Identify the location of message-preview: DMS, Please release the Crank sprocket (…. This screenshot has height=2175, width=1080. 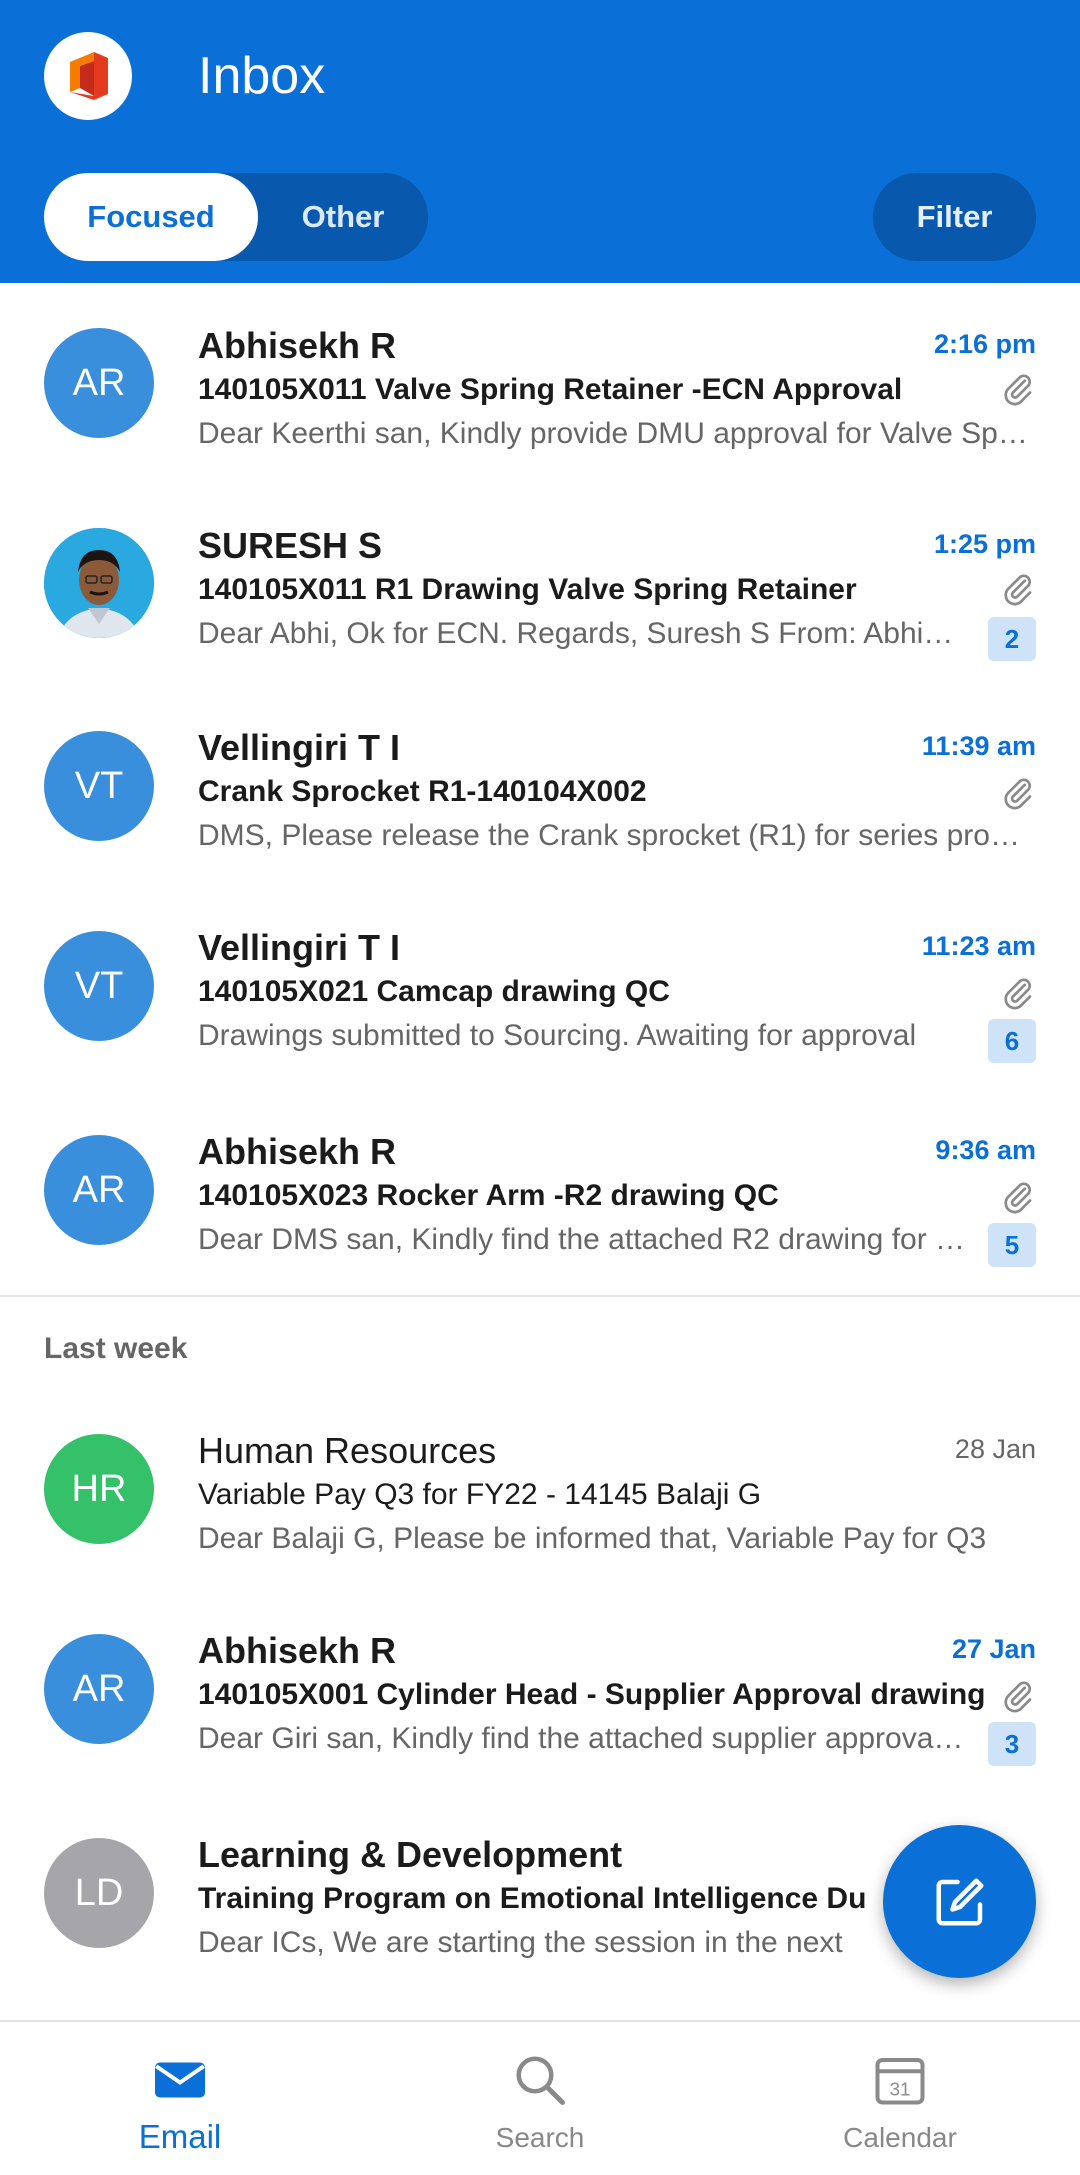
(613, 835).